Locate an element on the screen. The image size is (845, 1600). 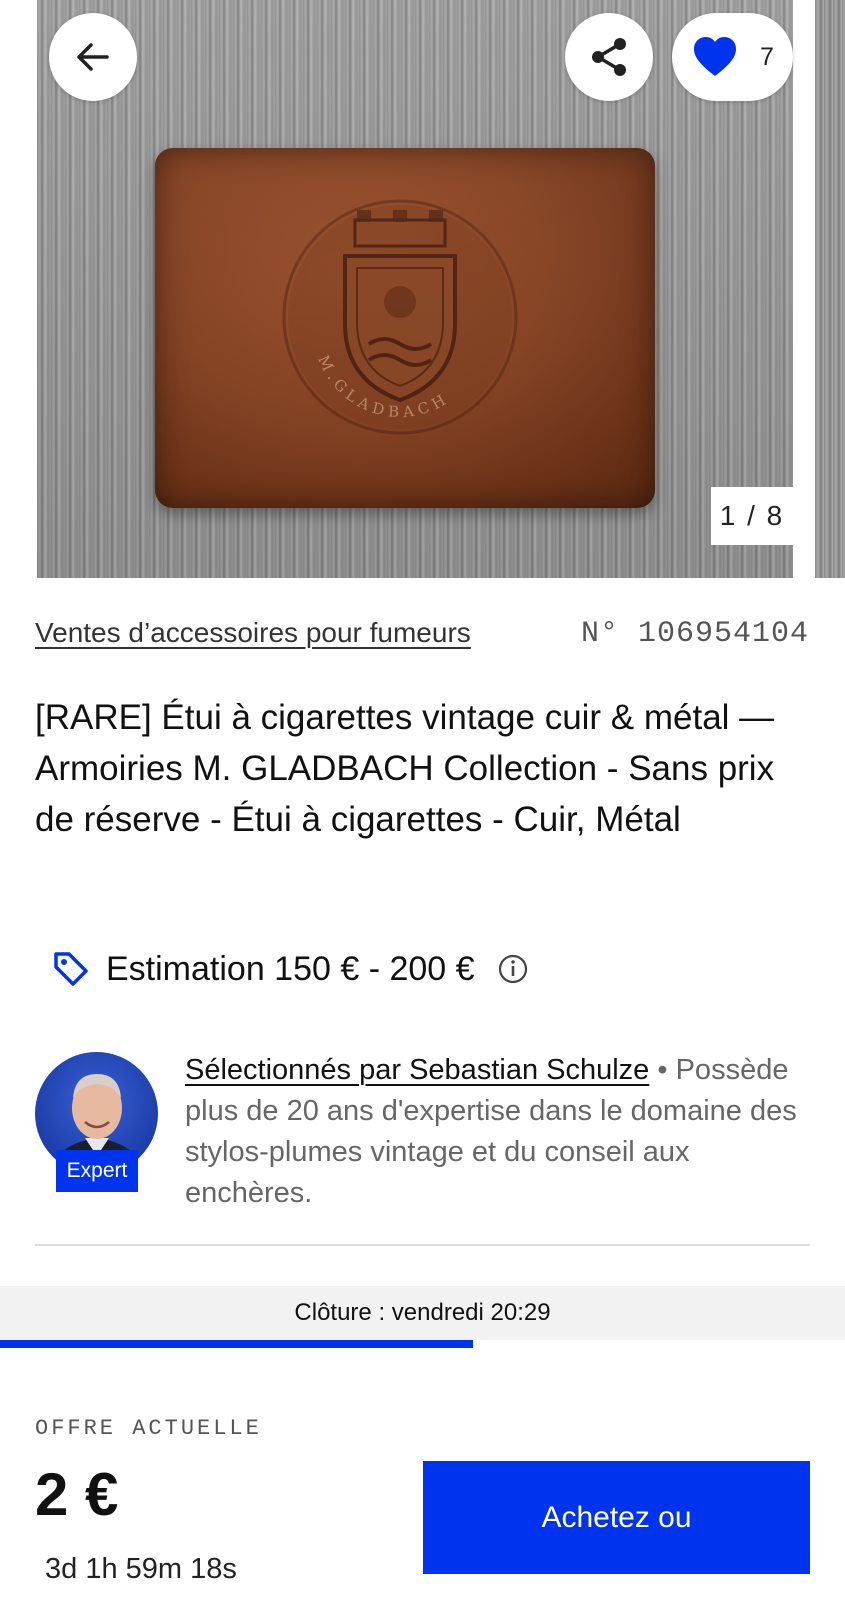
share-icon is located at coordinates (609, 57).